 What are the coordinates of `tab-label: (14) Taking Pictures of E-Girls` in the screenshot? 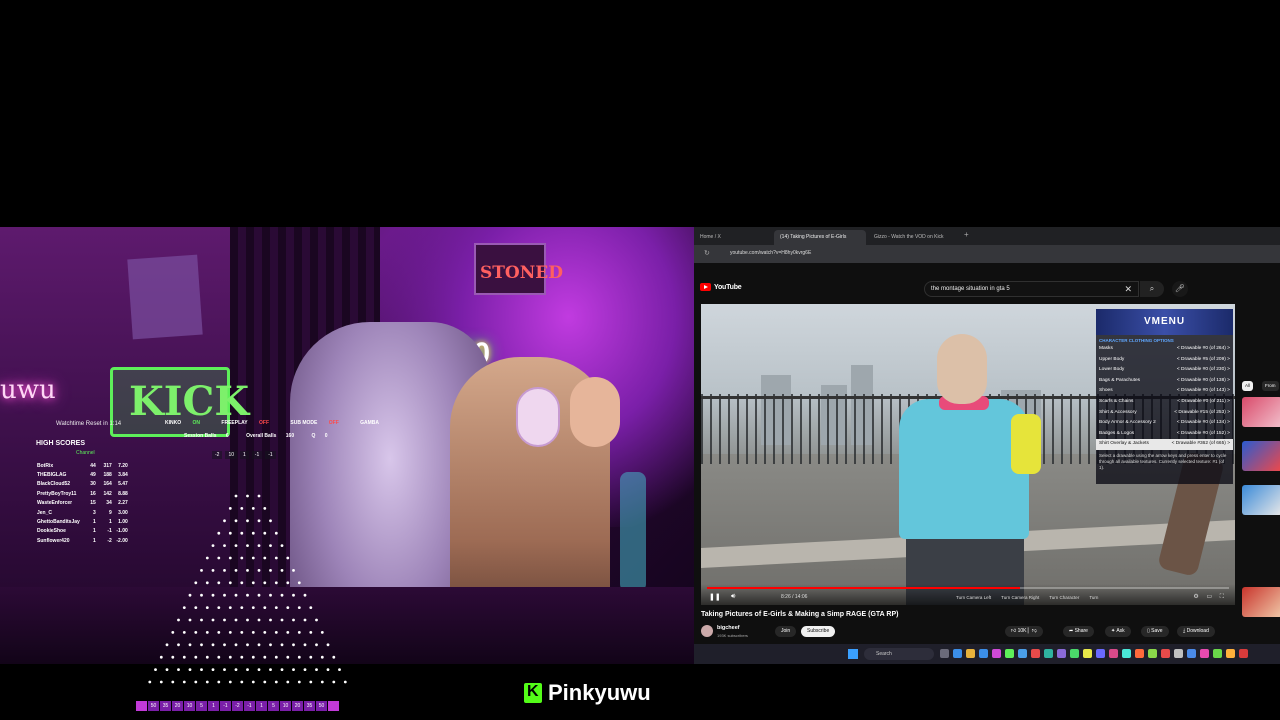 It's located at (813, 237).